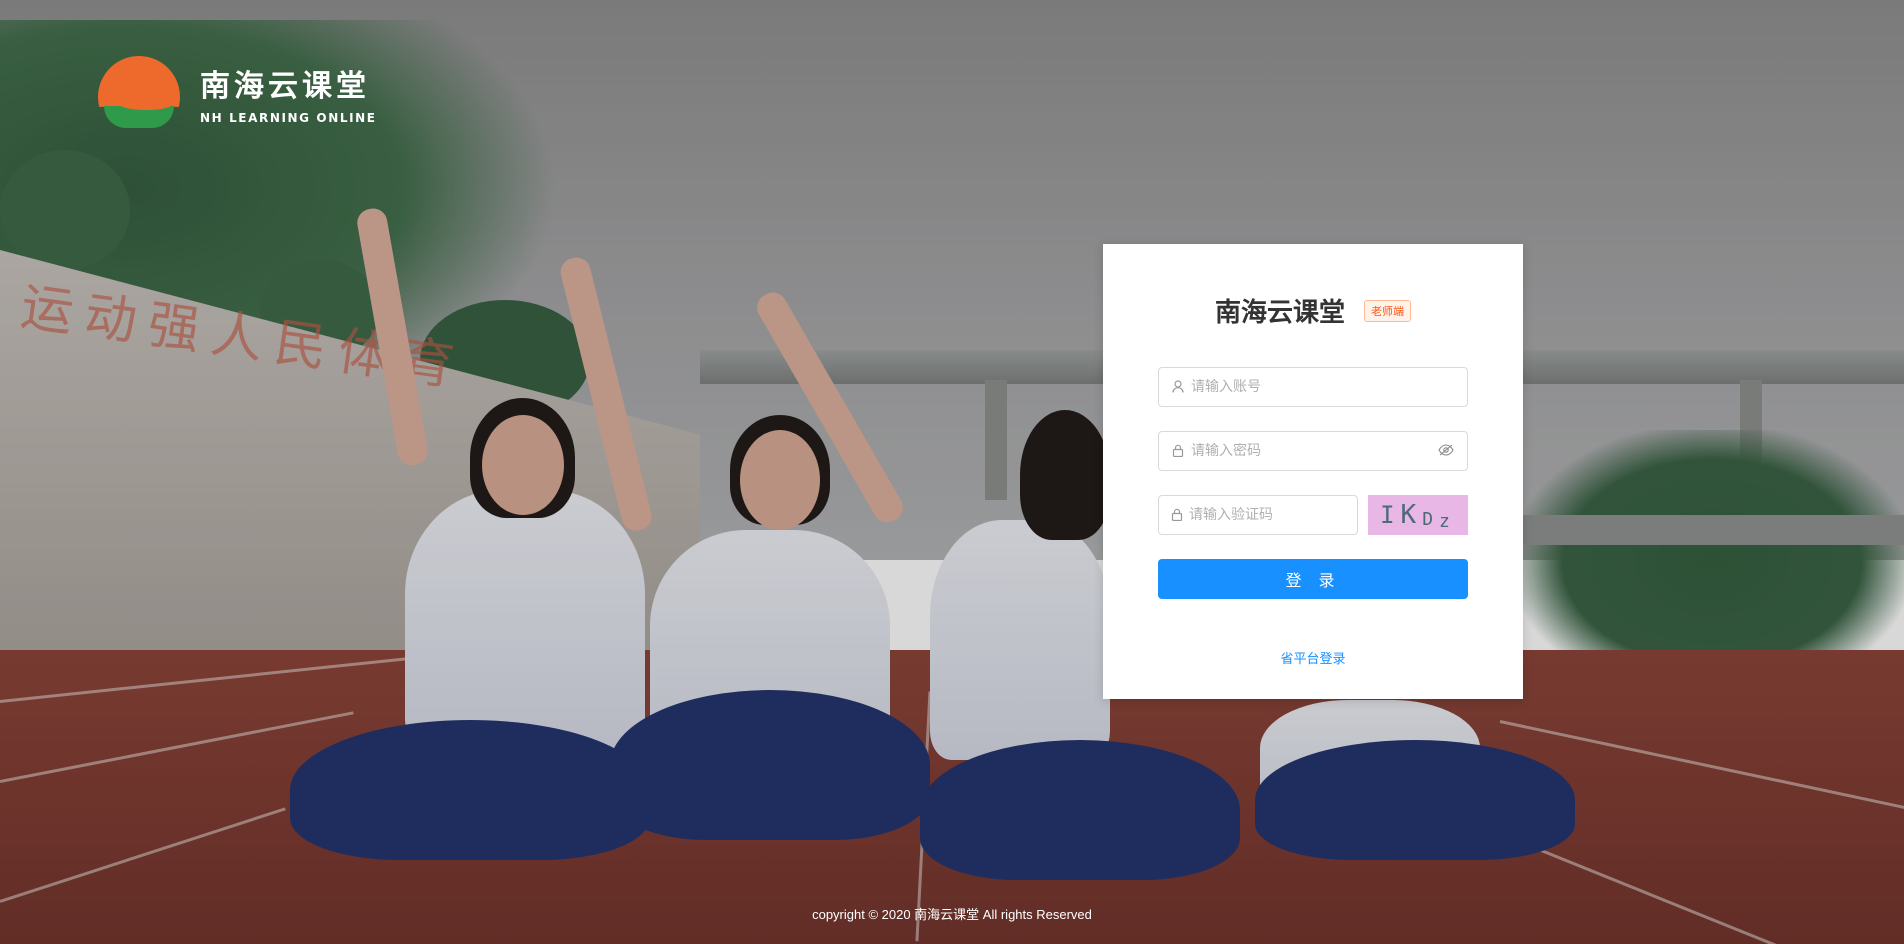 The height and width of the screenshot is (944, 1904). I want to click on user-icon, so click(1178, 387).